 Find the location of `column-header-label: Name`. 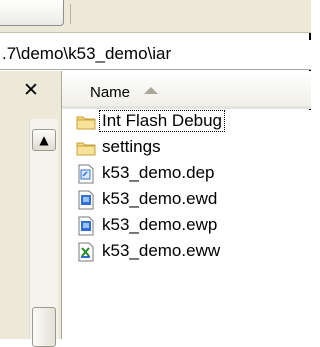

column-header-label: Name is located at coordinates (110, 92).